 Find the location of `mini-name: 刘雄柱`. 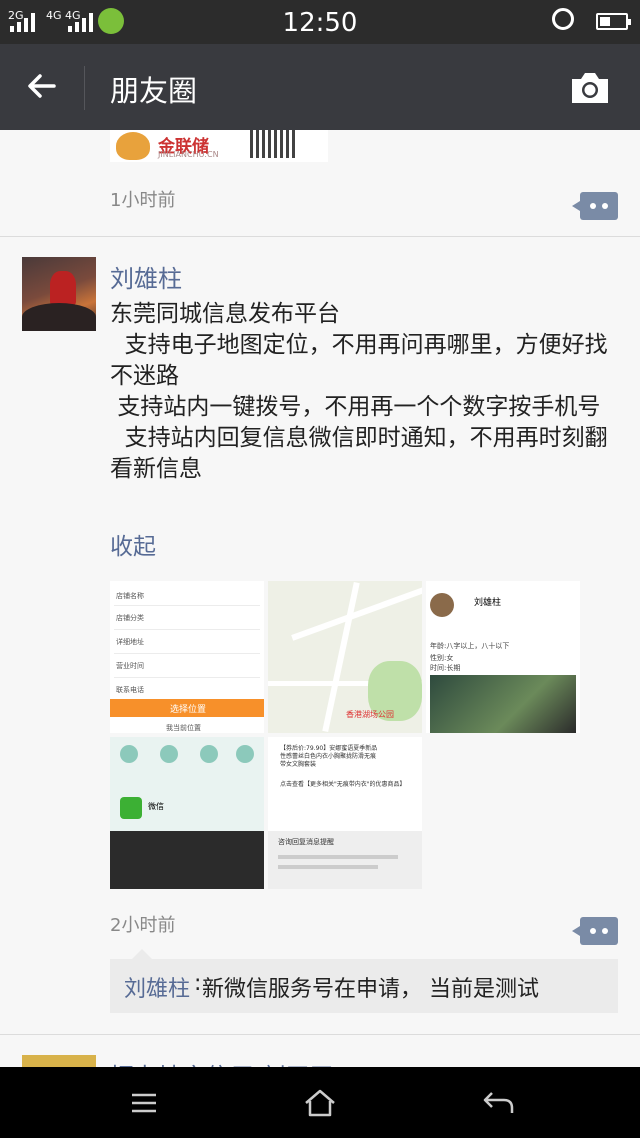

mini-name: 刘雄柱 is located at coordinates (488, 603).